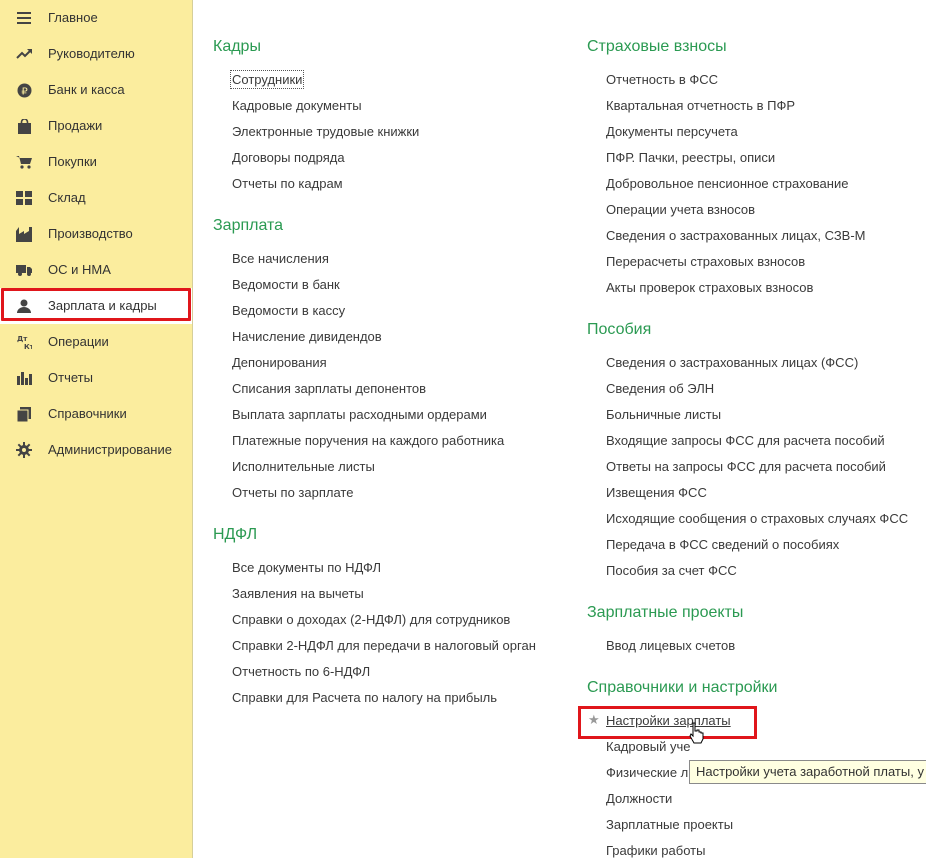 This screenshot has width=926, height=858. I want to click on trend-icon, so click(24, 54).